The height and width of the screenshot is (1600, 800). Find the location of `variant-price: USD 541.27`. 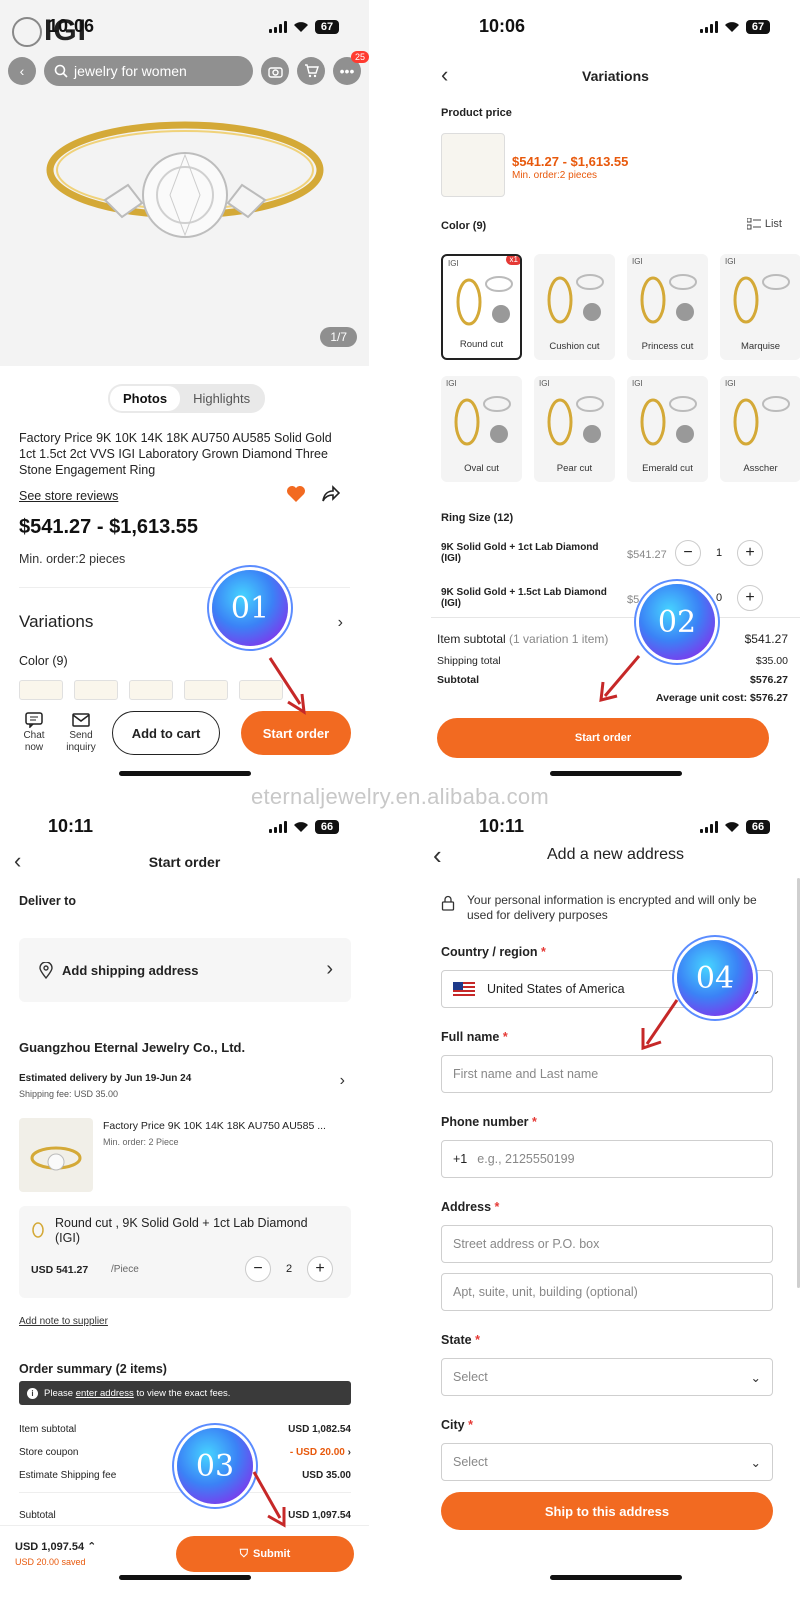

variant-price: USD 541.27 is located at coordinates (60, 1270).